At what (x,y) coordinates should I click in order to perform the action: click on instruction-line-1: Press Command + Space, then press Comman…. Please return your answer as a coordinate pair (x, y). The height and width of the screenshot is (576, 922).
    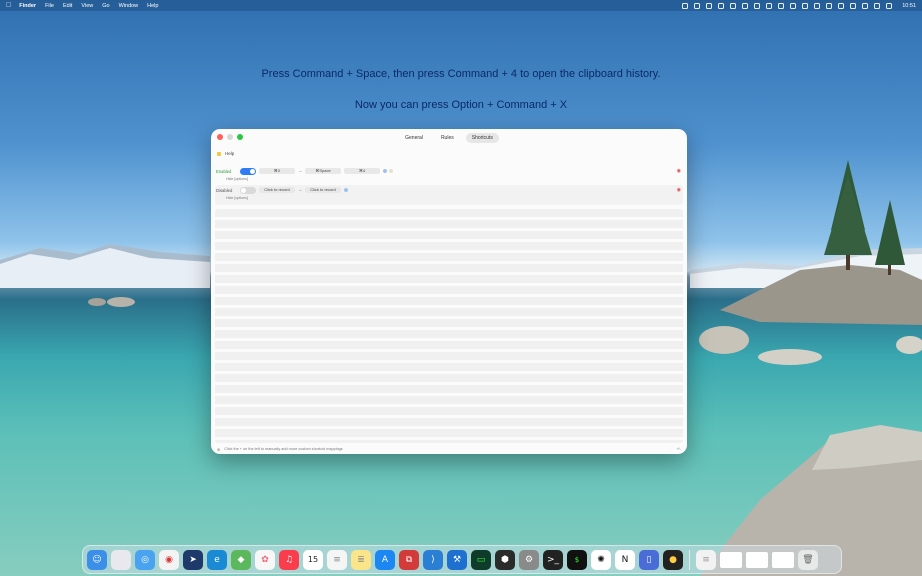
    Looking at the image, I should click on (461, 74).